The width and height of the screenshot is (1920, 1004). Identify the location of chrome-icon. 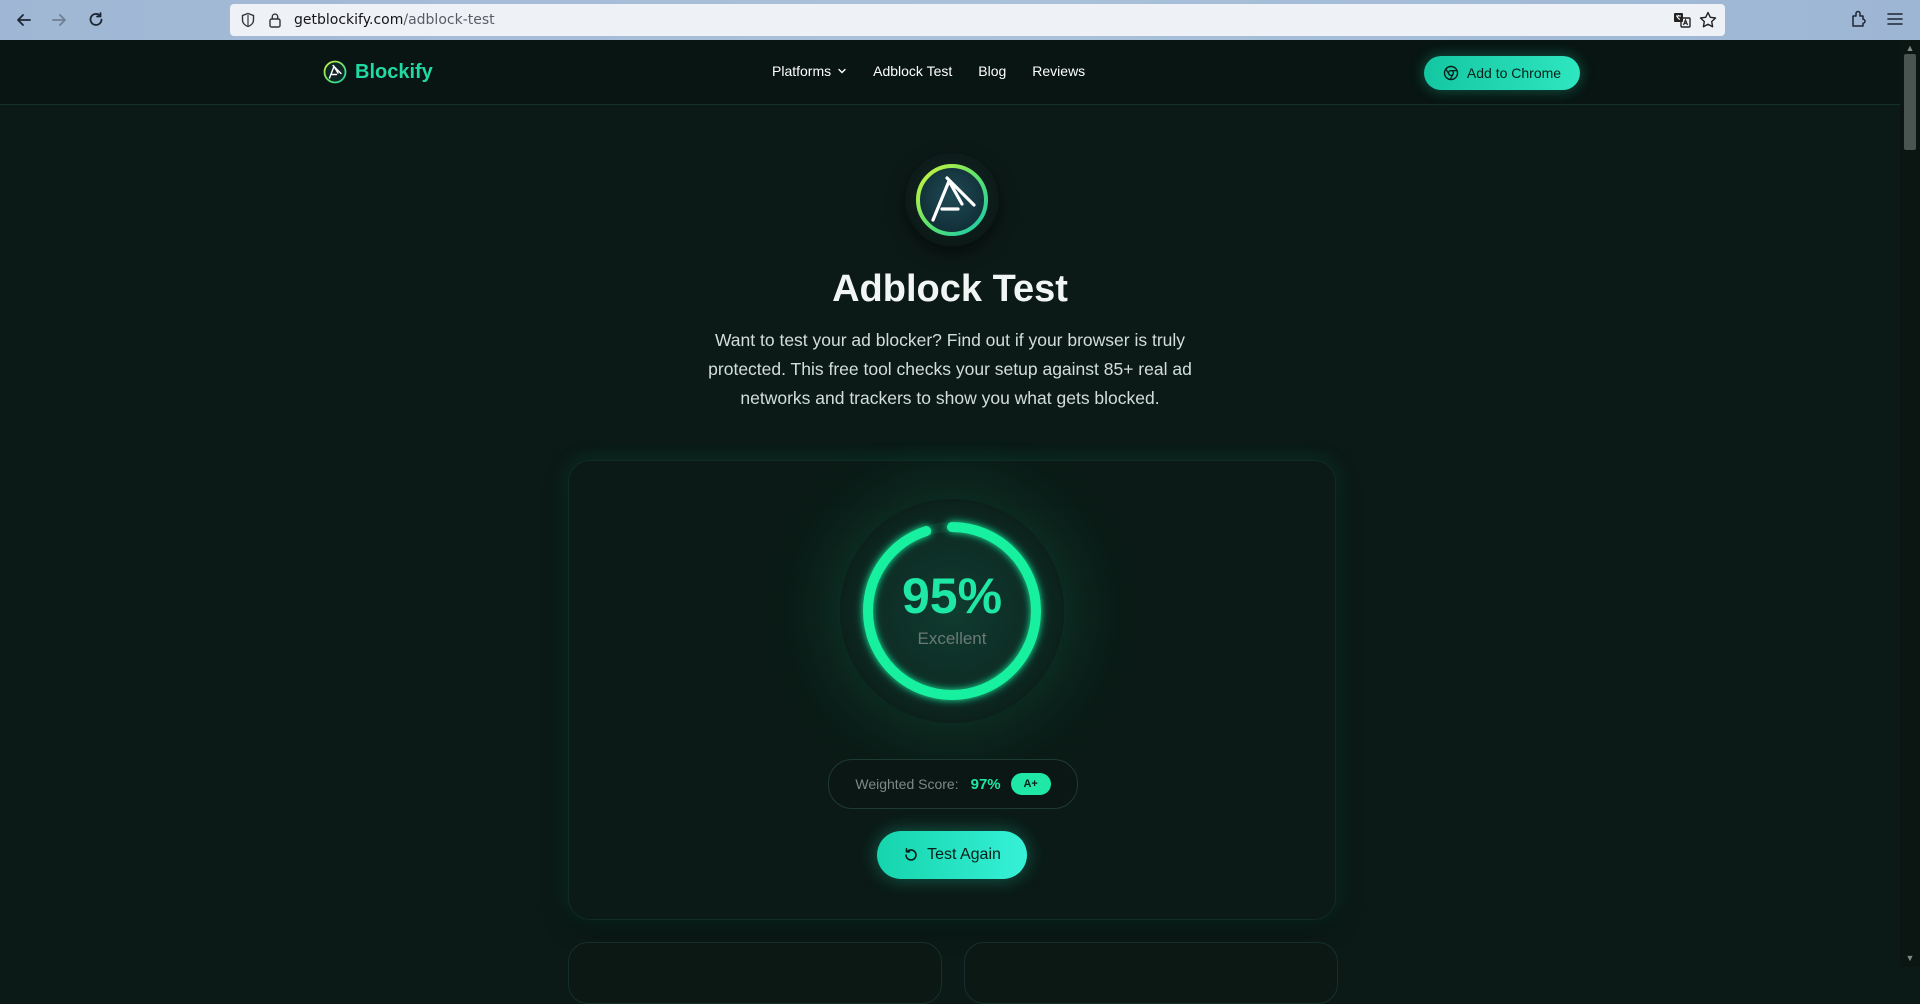
(1451, 73).